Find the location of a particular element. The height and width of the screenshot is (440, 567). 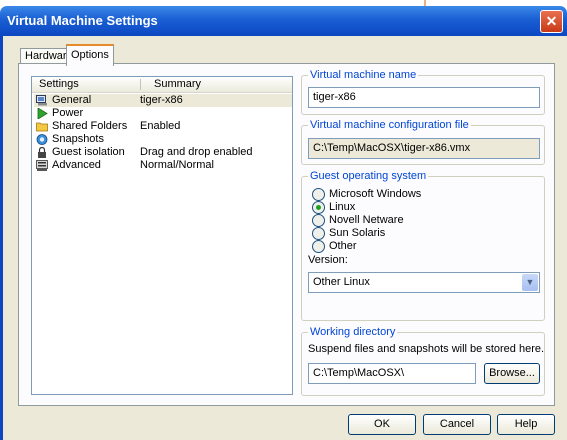

window-title: Virtual Machine Settings is located at coordinates (82, 20).